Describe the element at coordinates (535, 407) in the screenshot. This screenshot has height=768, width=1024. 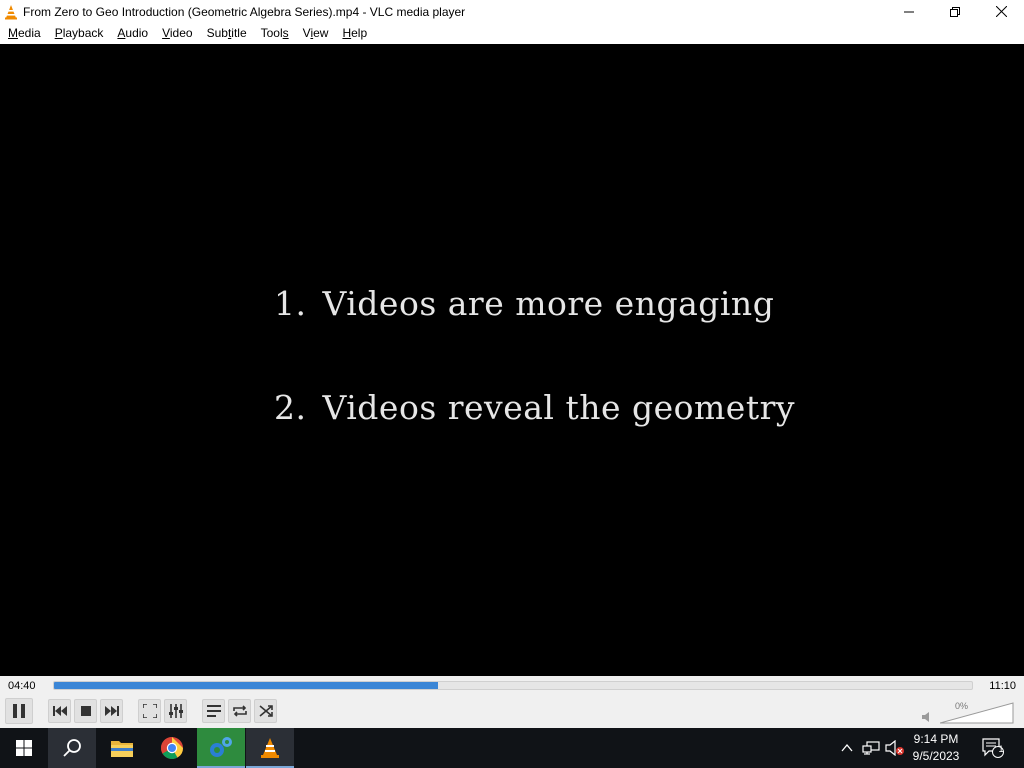
I see `slide-line-2: 2. Videos reveal the geometry` at that location.